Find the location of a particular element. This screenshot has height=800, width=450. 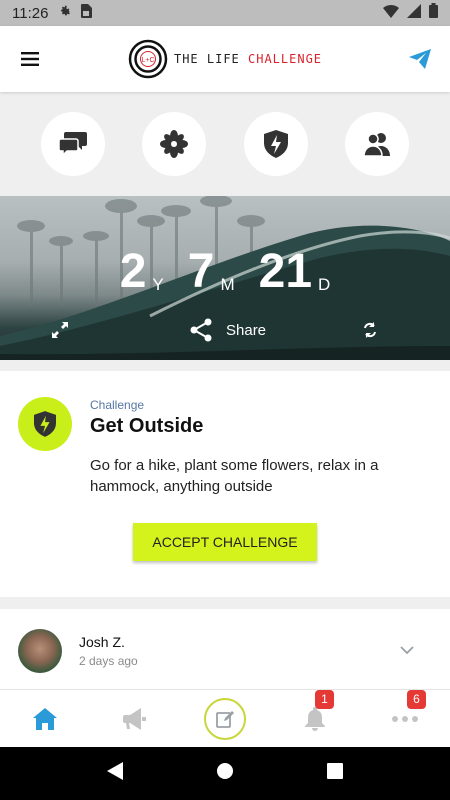

home-button is located at coordinates (225, 773).